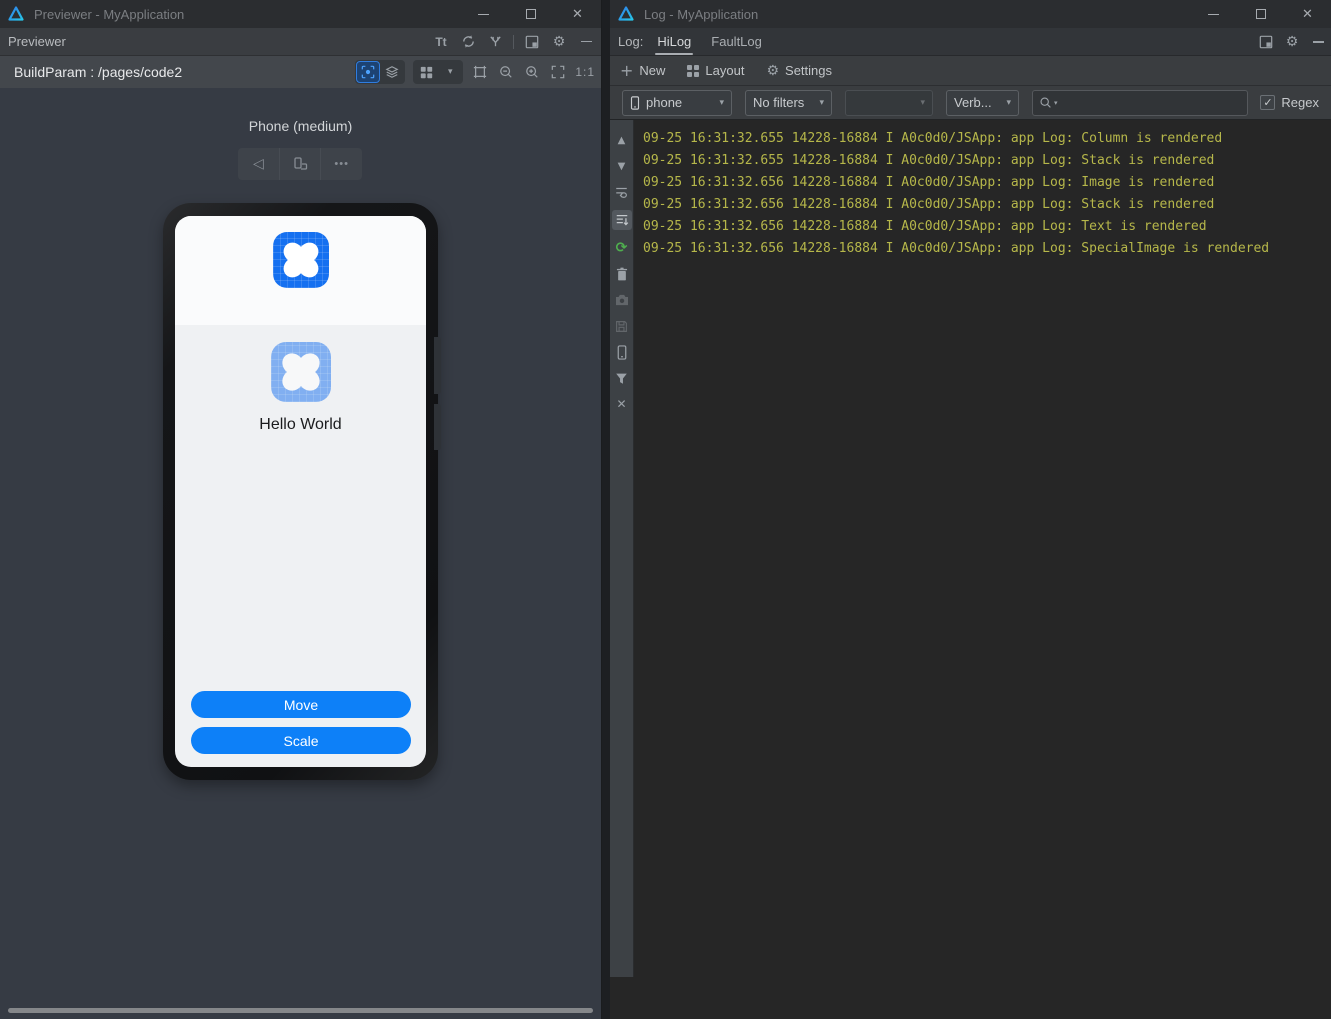  What do you see at coordinates (558, 72) in the screenshot?
I see `fit-to-screen-icon` at bounding box center [558, 72].